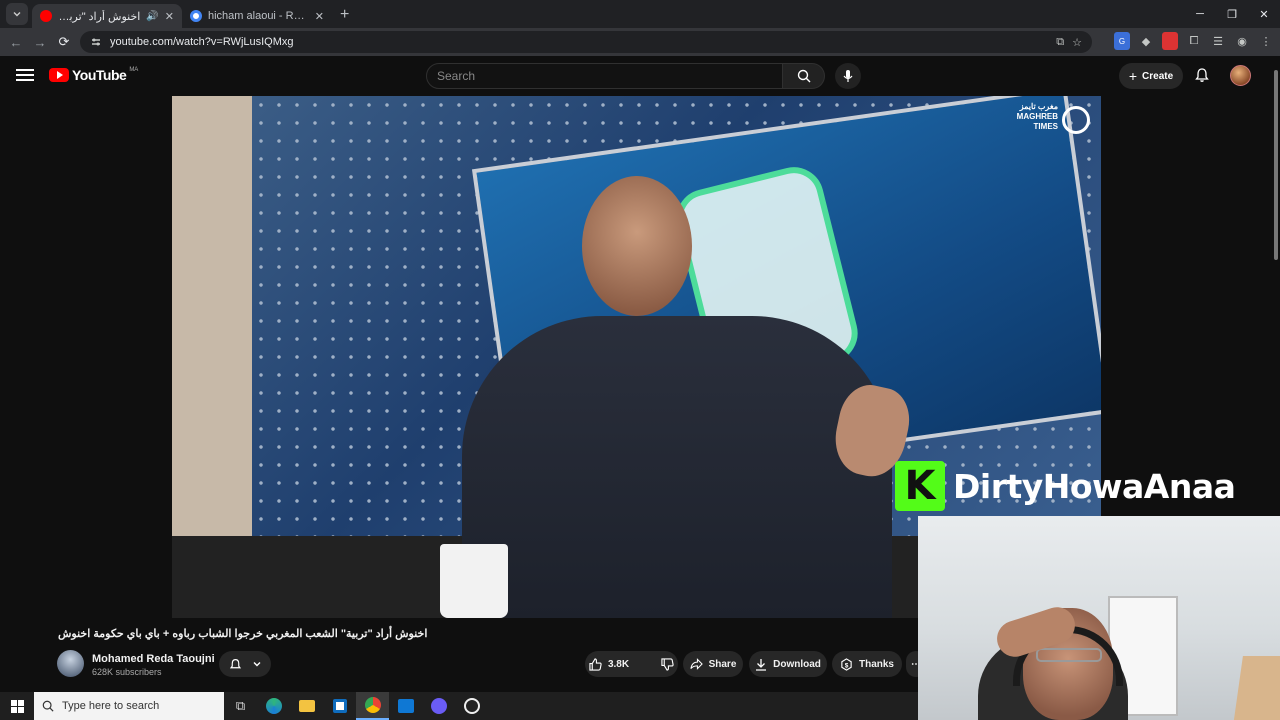 This screenshot has height=720, width=1280. Describe the element at coordinates (1202, 75) in the screenshot. I see `notifications-bell-icon` at that location.